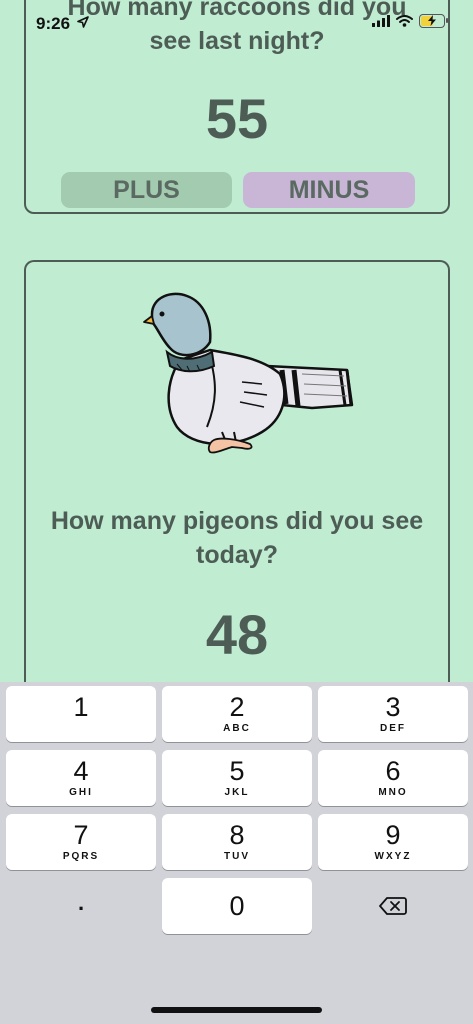 This screenshot has width=473, height=1024. I want to click on key-digit: 0, so click(237, 906).